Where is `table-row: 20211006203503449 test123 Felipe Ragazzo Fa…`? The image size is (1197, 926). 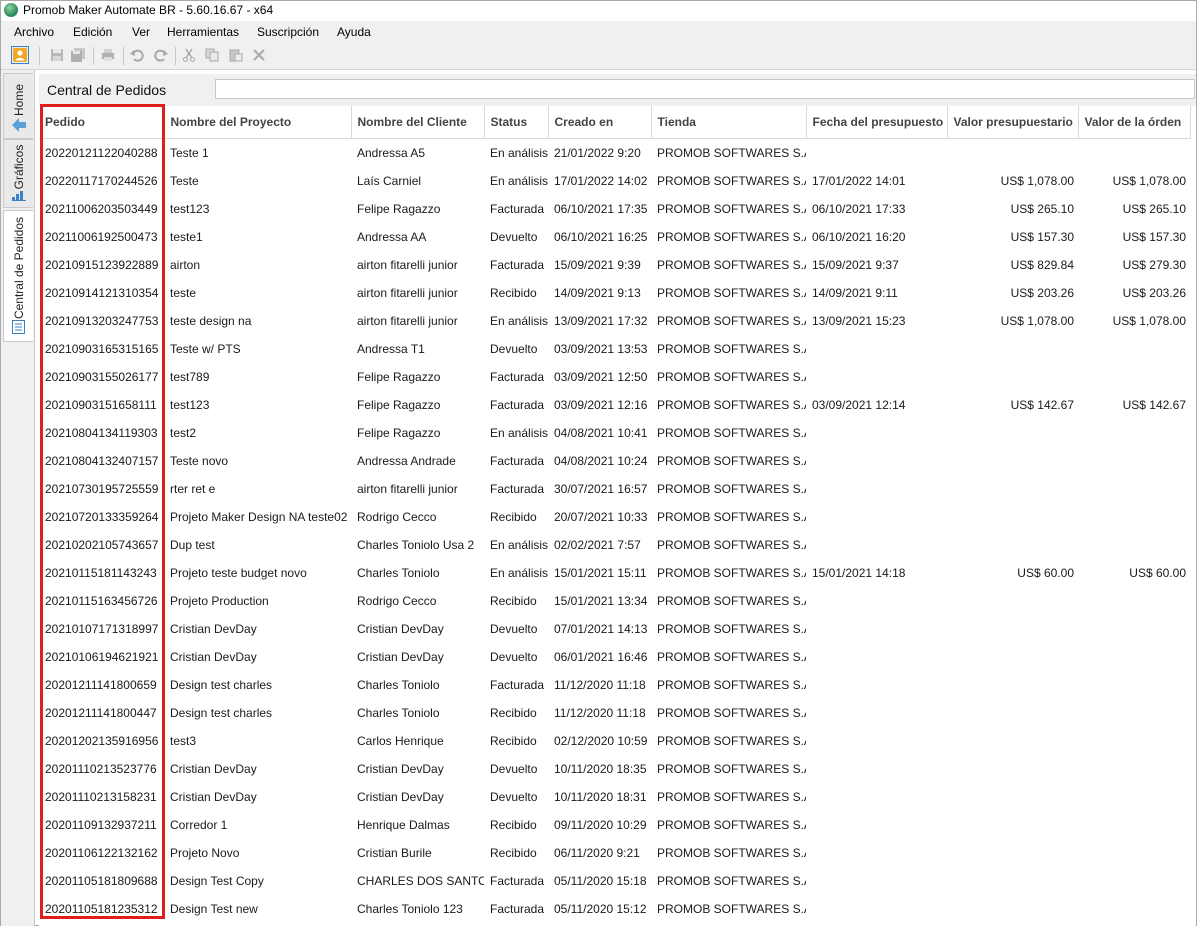 table-row: 20211006203503449 test123 Felipe Ragazzo Fa… is located at coordinates (614, 209).